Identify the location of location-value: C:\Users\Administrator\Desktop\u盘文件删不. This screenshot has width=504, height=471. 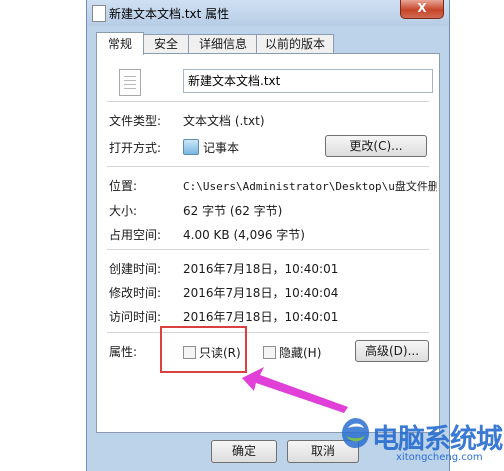
(310, 186).